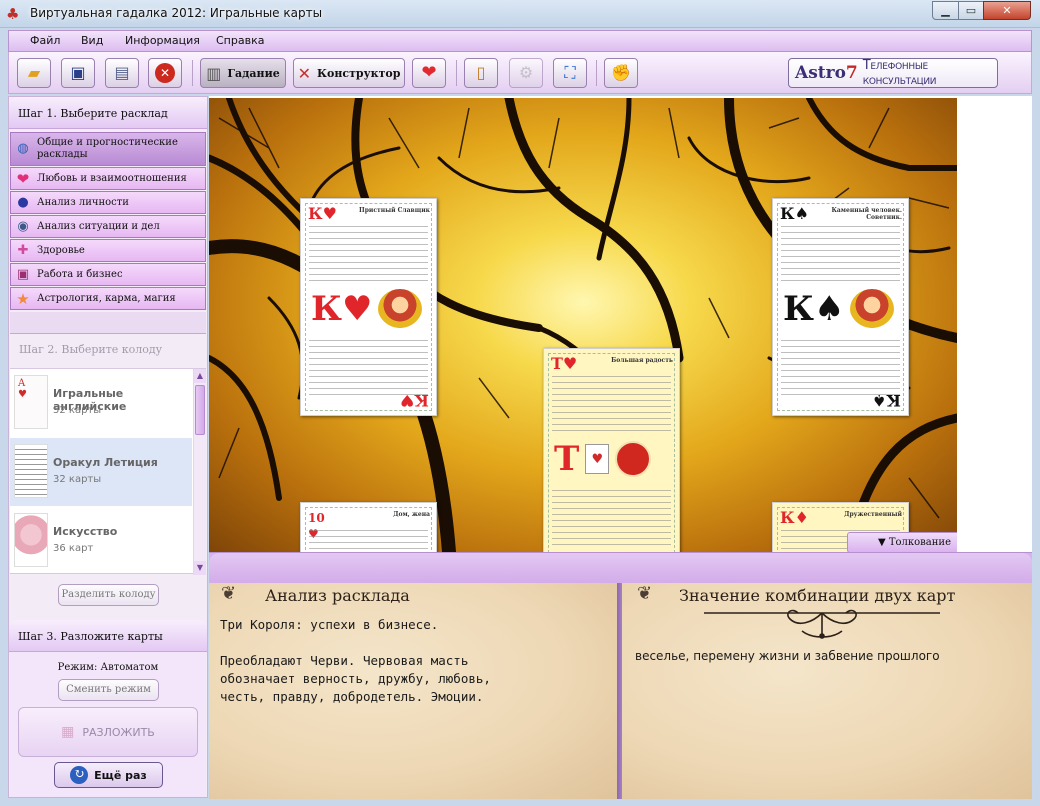 The height and width of the screenshot is (806, 1040). I want to click on layout-category-astrology: ★ Астрология, карма, магия, so click(108, 298).